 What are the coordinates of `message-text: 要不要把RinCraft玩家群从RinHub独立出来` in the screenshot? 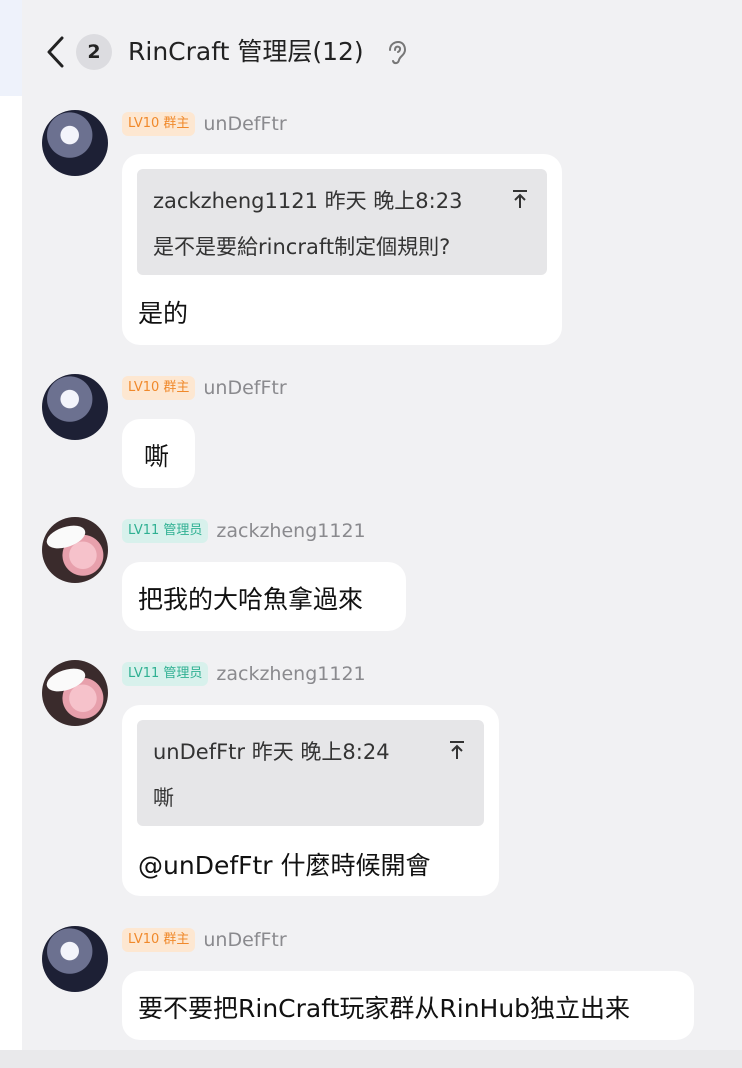 It's located at (384, 1008).